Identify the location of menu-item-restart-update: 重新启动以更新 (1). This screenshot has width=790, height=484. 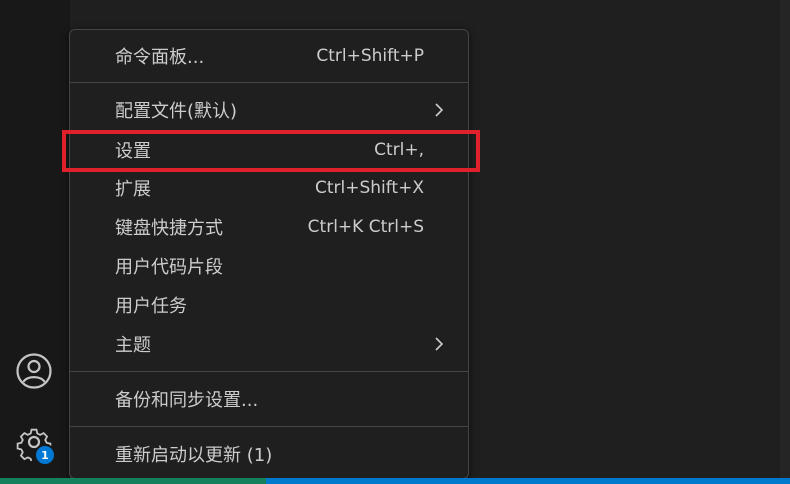
(269, 454).